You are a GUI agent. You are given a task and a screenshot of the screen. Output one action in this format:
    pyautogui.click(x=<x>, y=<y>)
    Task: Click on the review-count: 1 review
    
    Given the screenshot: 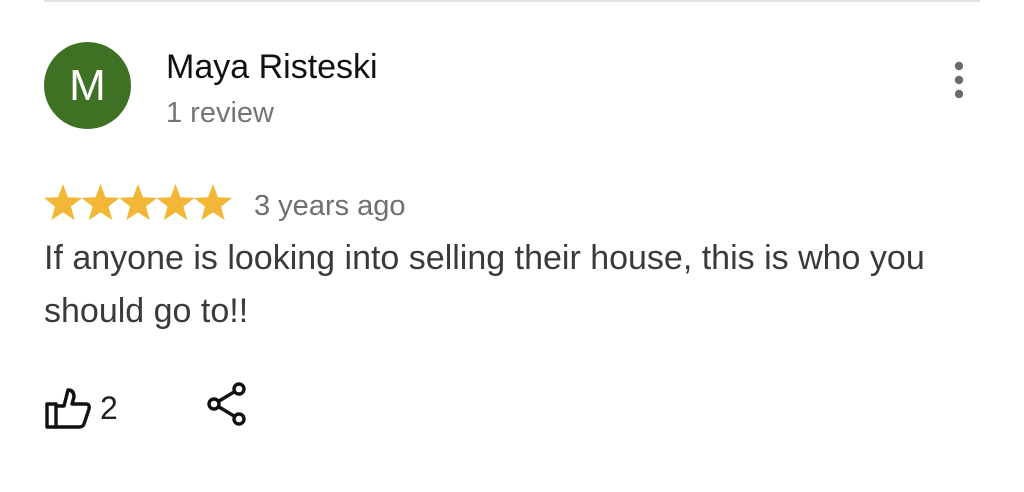 What is the action you would take?
    pyautogui.click(x=220, y=113)
    